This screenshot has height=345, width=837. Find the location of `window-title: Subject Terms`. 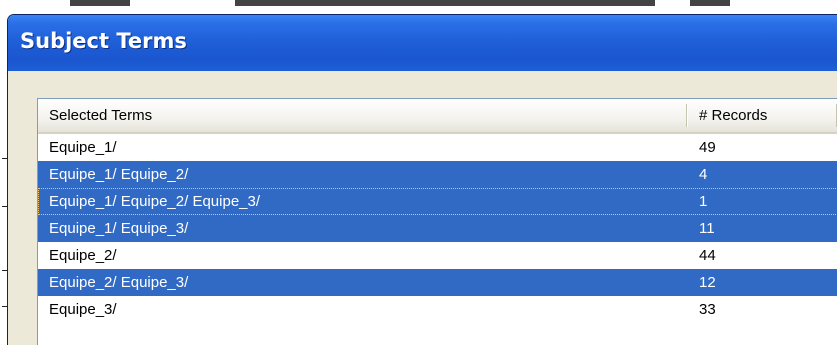

window-title: Subject Terms is located at coordinates (103, 41).